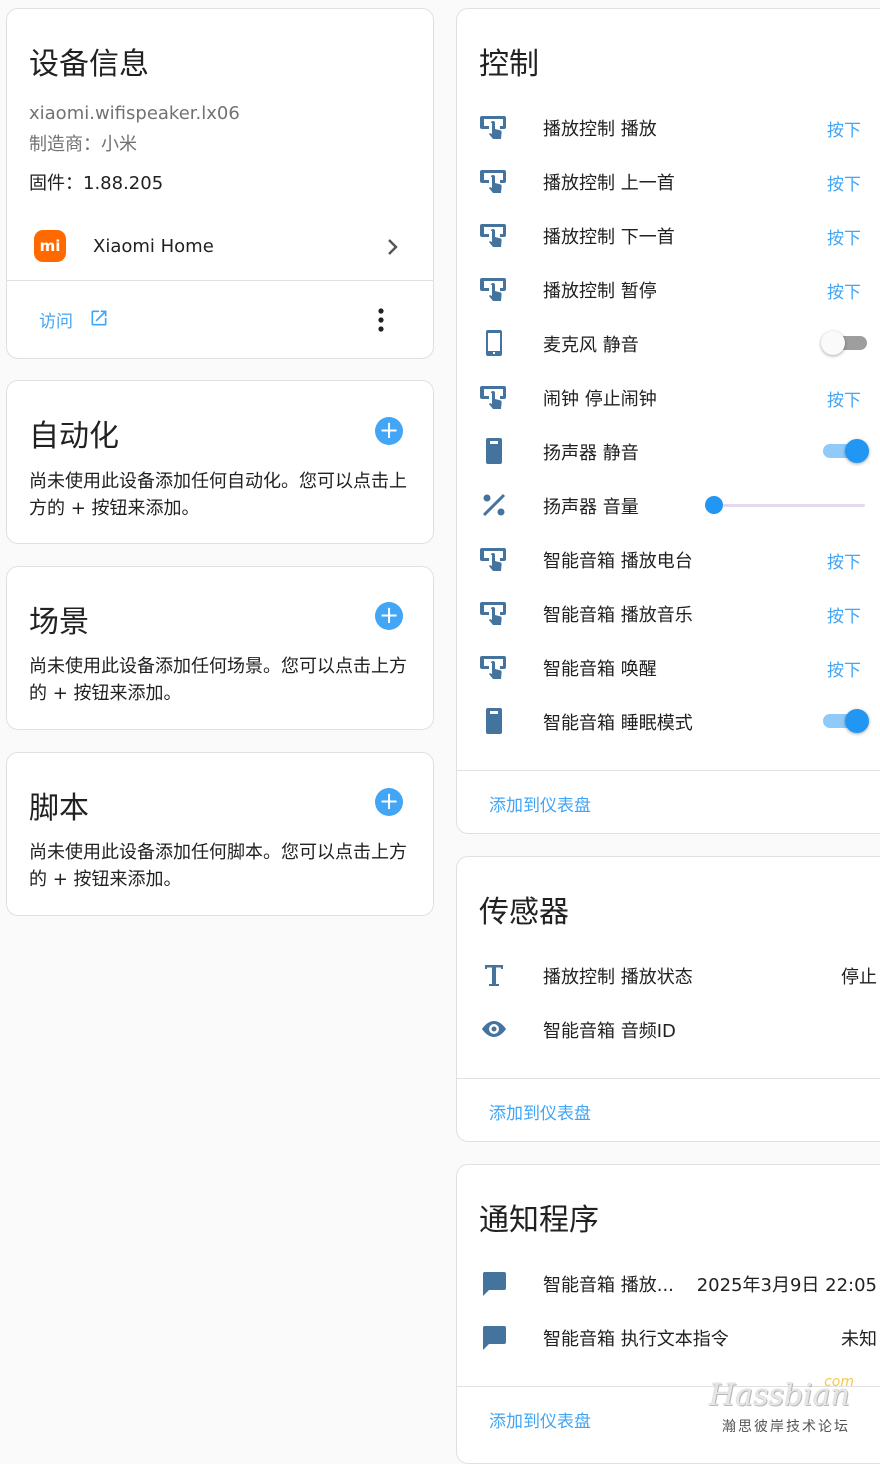 This screenshot has height=1464, width=880. I want to click on control-name: 扬声器 音量, so click(591, 507).